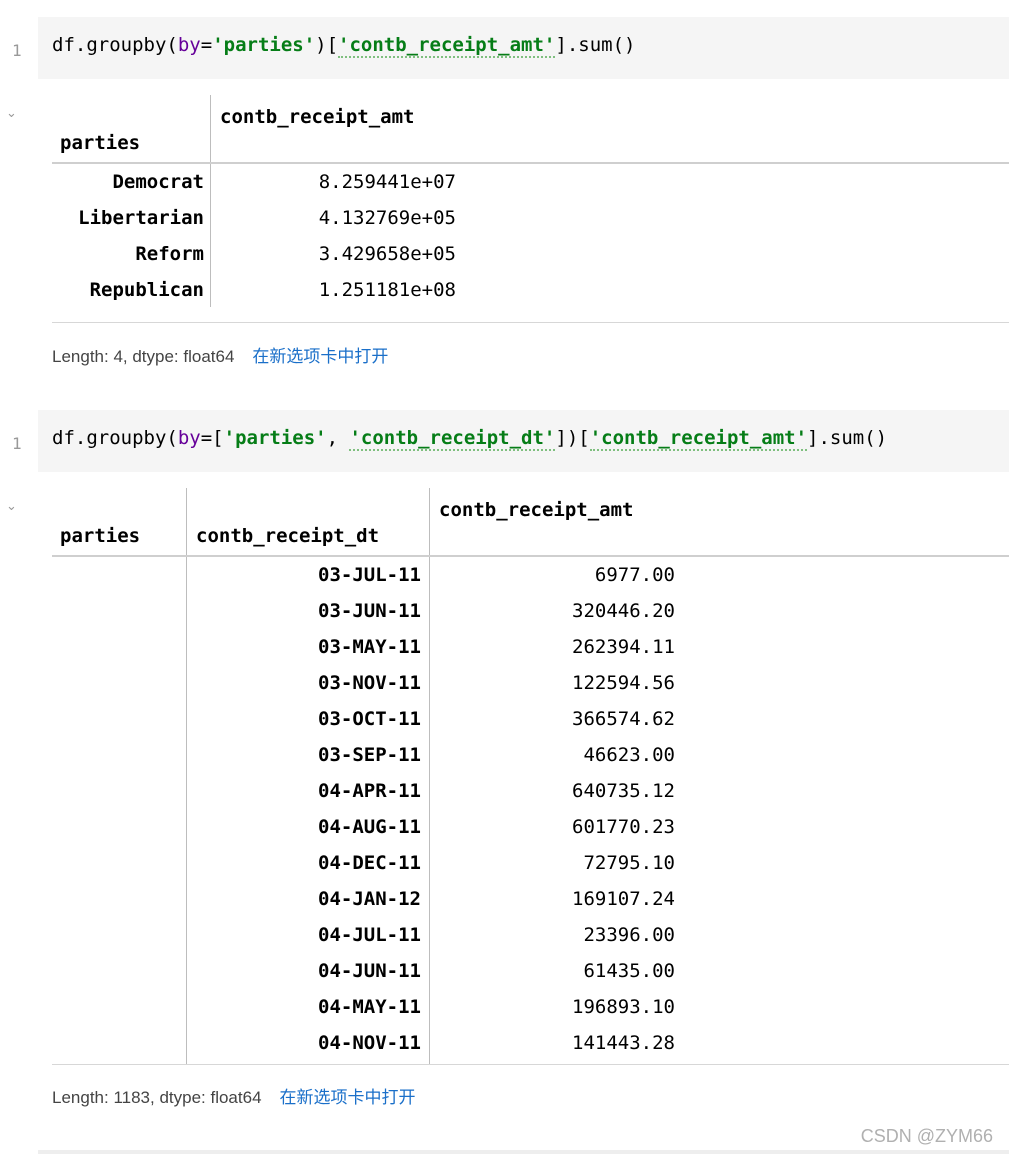  What do you see at coordinates (369, 971) in the screenshot?
I see `row-index: 04-JUN-11` at bounding box center [369, 971].